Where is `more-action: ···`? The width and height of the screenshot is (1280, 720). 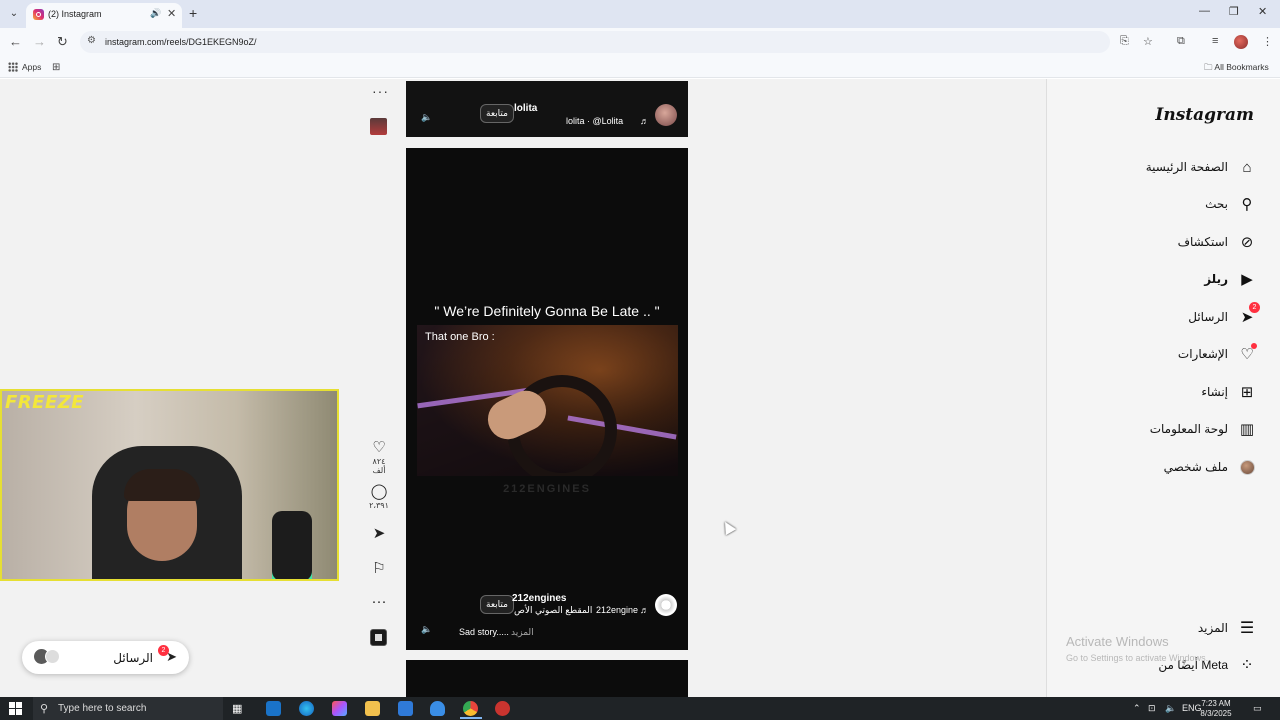 more-action: ··· is located at coordinates (379, 601).